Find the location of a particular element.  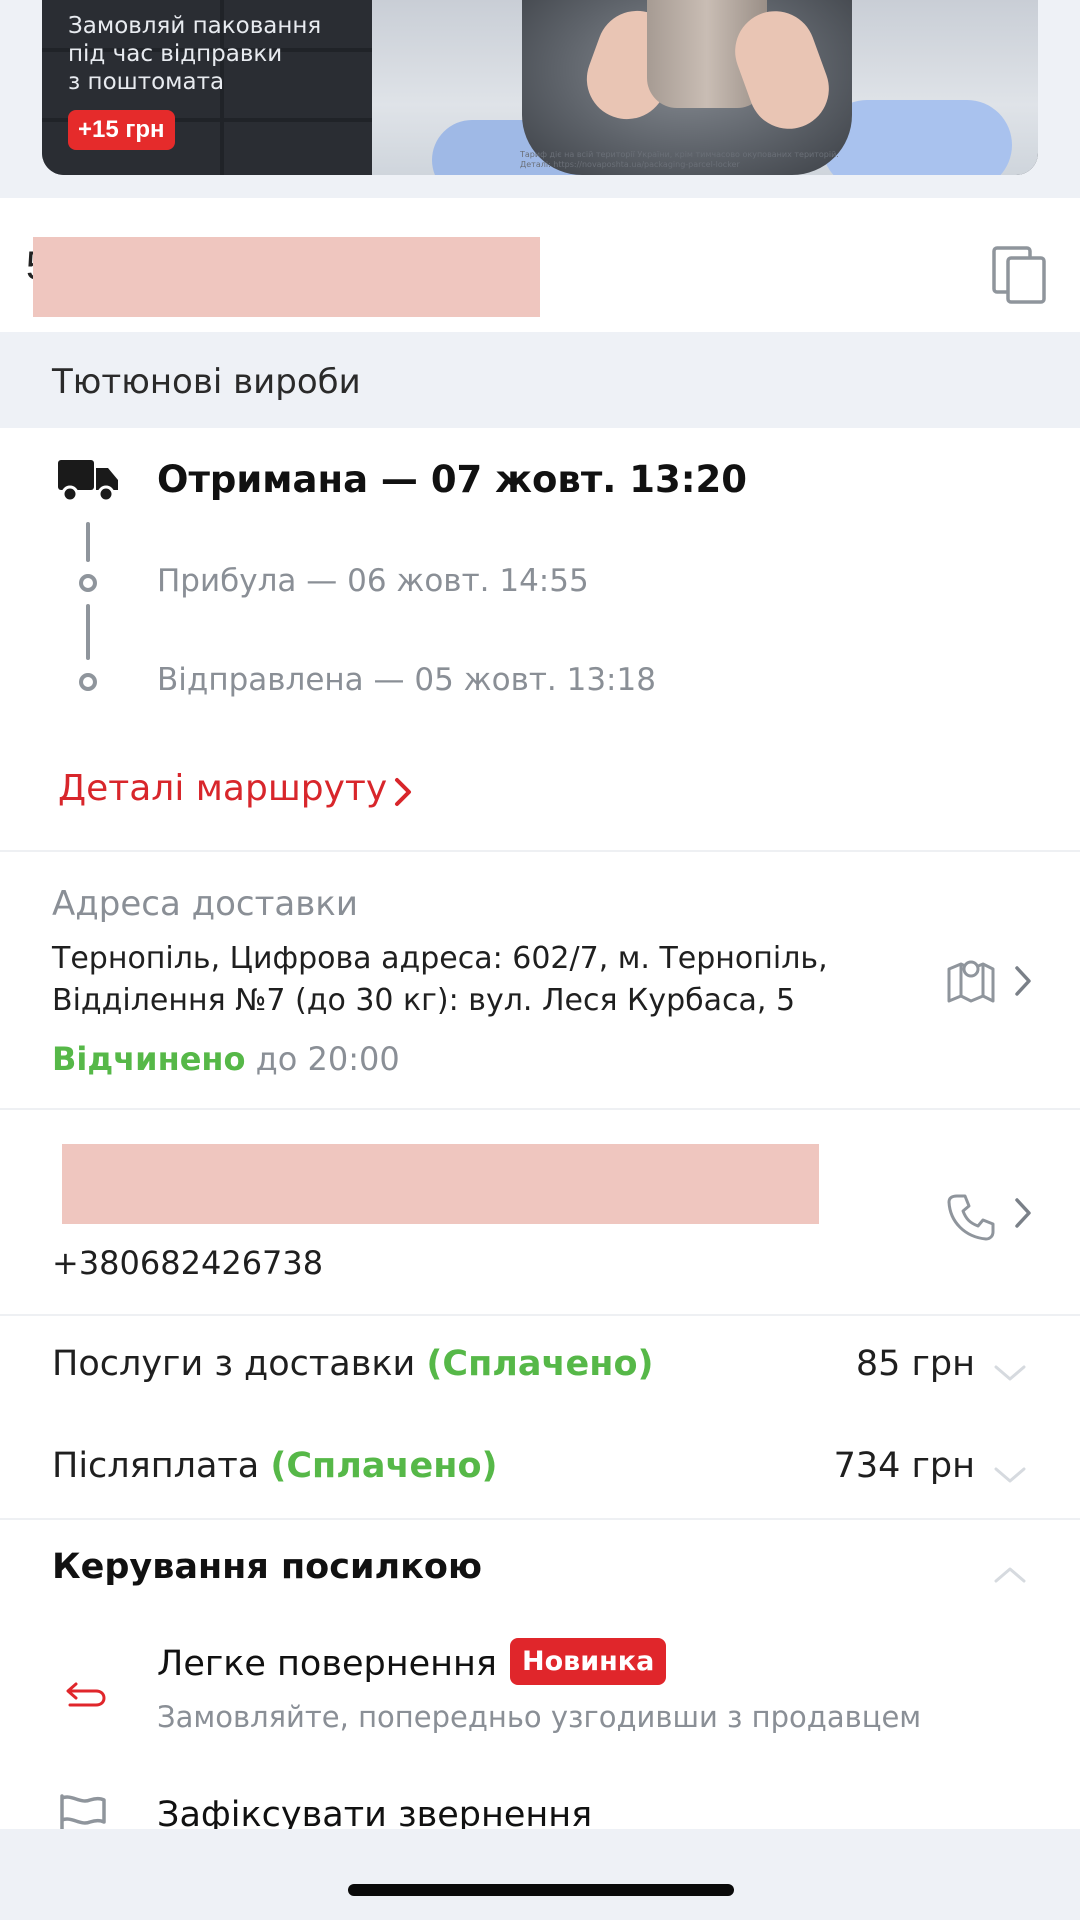

payment-cod-label: Післяплата (Сплачено) is located at coordinates (274, 1466).